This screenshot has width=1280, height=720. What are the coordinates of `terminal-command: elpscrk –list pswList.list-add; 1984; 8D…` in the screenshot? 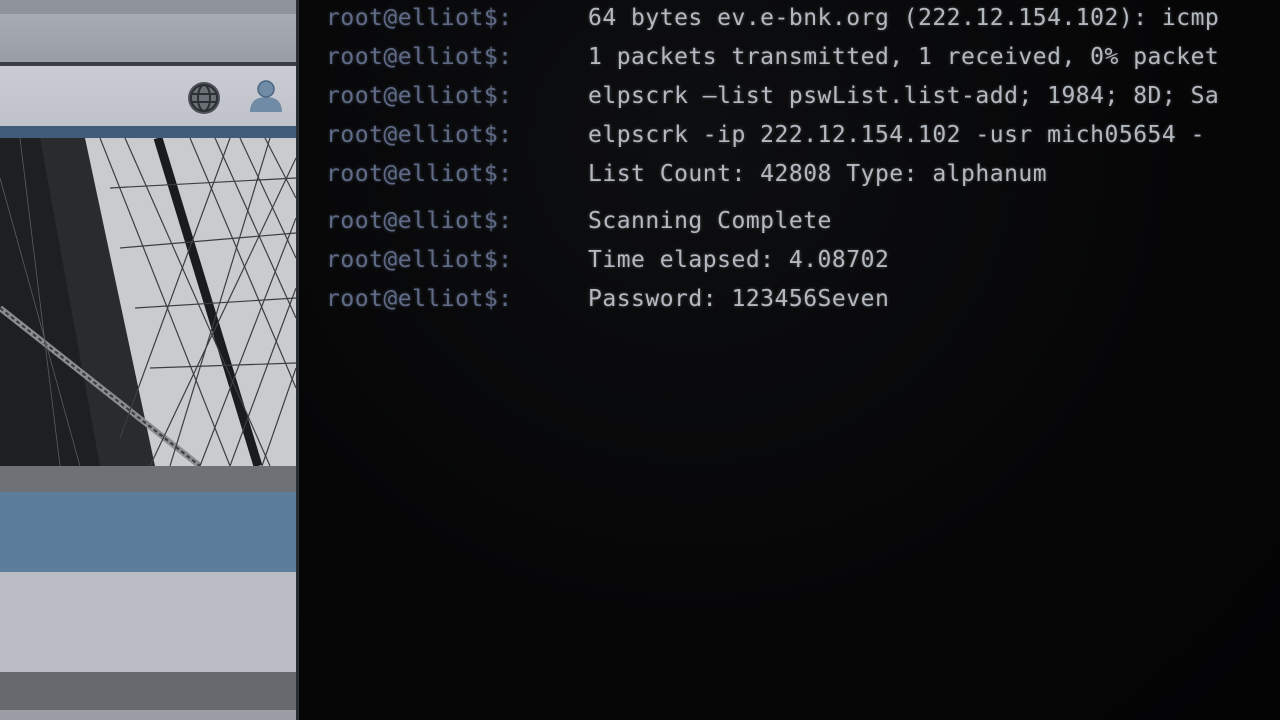 It's located at (904, 96).